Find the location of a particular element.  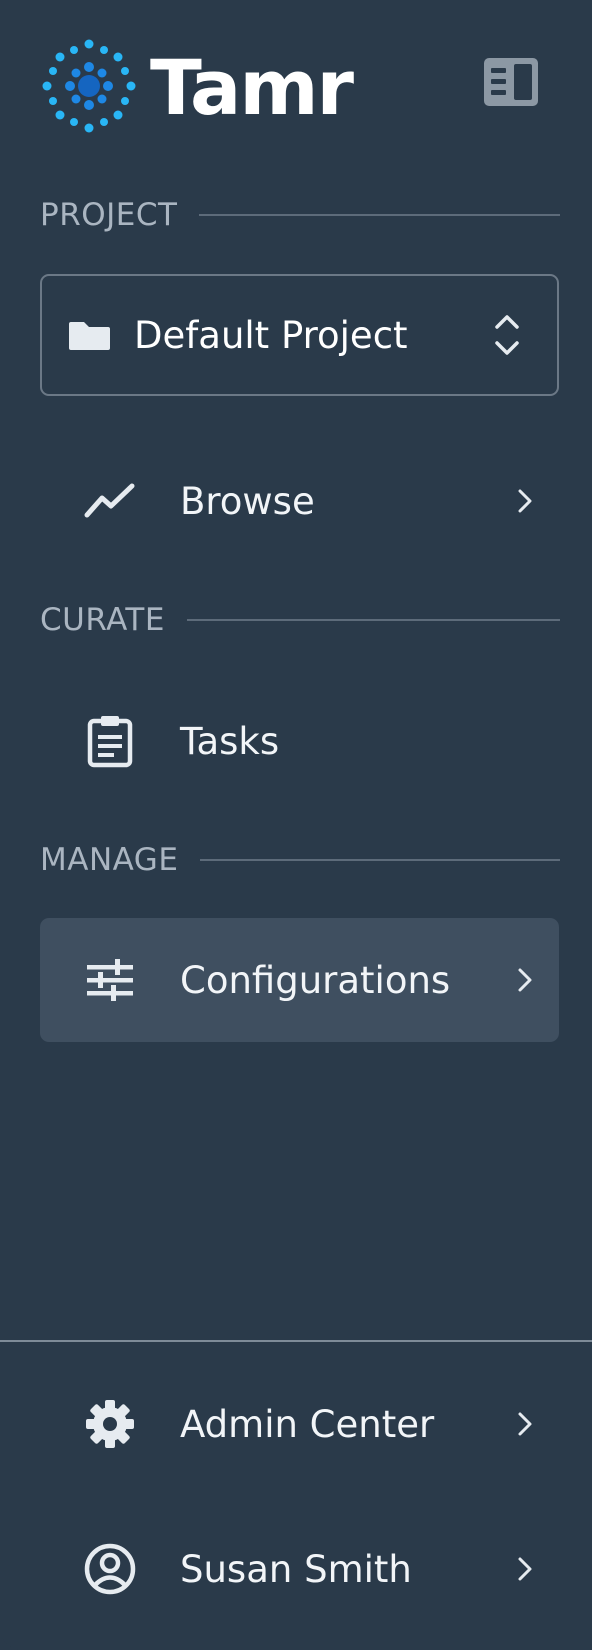

project-selector: Default Project is located at coordinates (299, 335).